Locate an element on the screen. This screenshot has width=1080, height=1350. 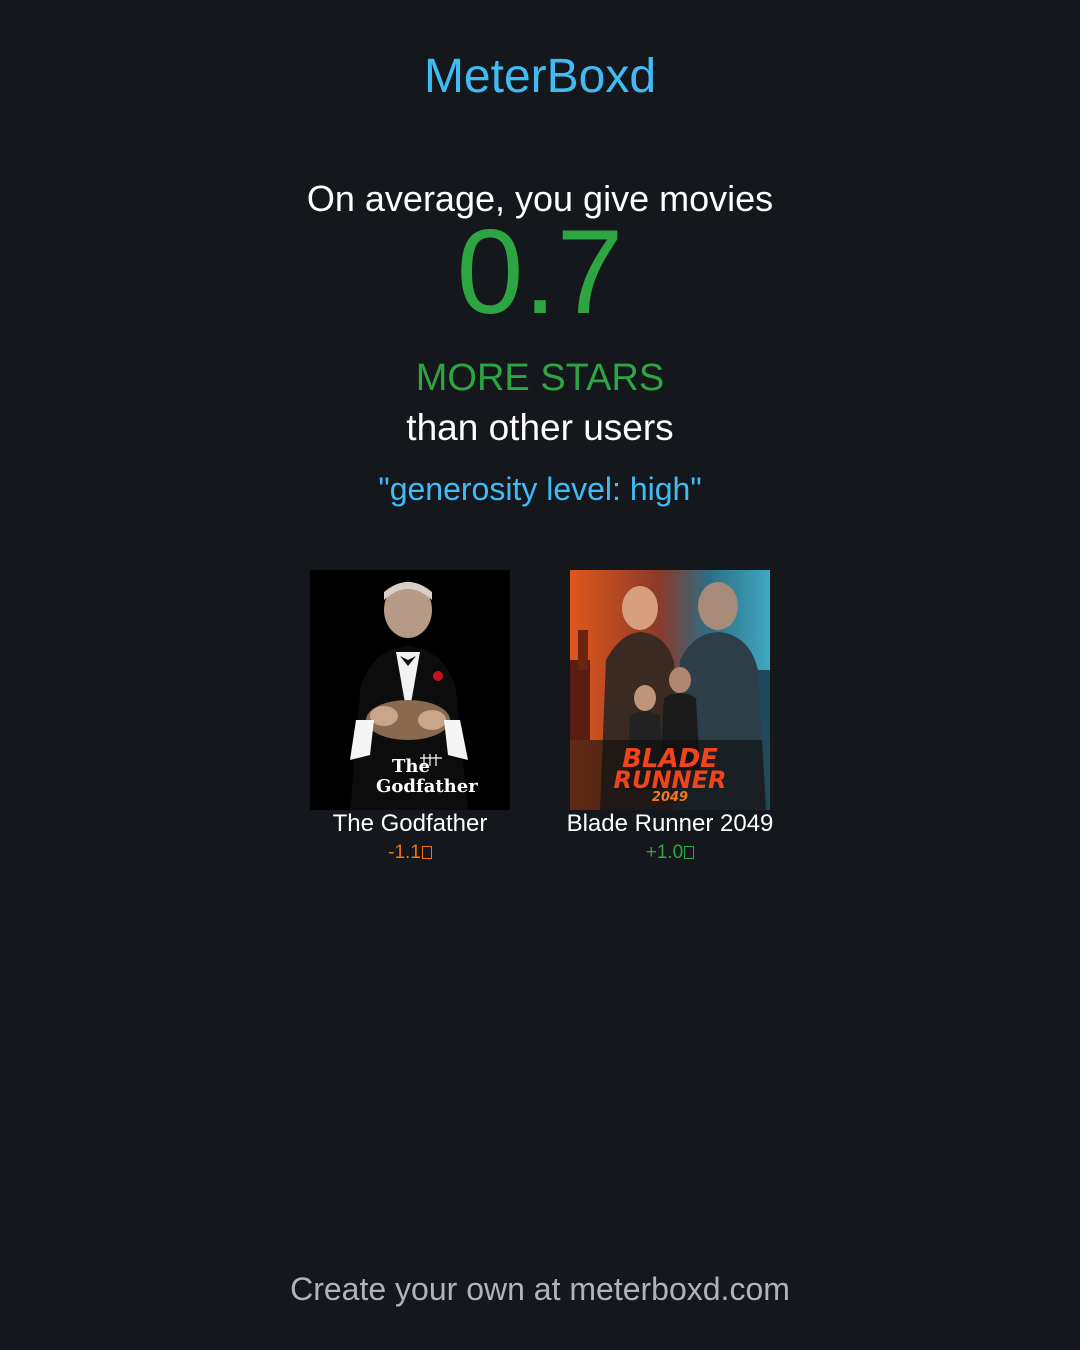
brand-title: MeterBoxd is located at coordinates (540, 76).